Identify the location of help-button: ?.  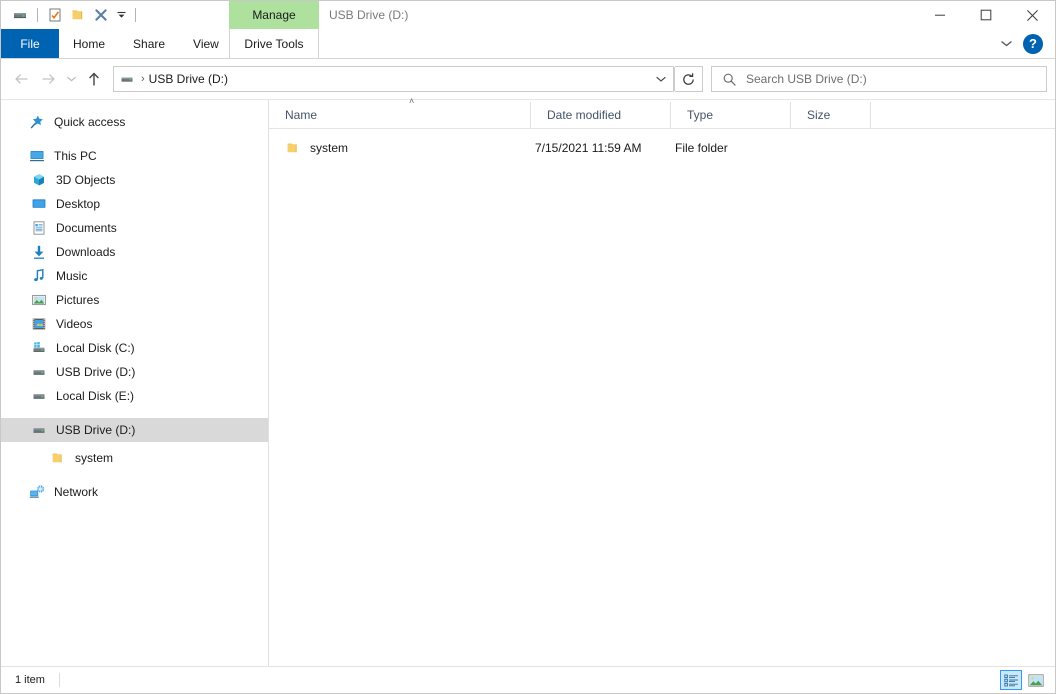
(1033, 43).